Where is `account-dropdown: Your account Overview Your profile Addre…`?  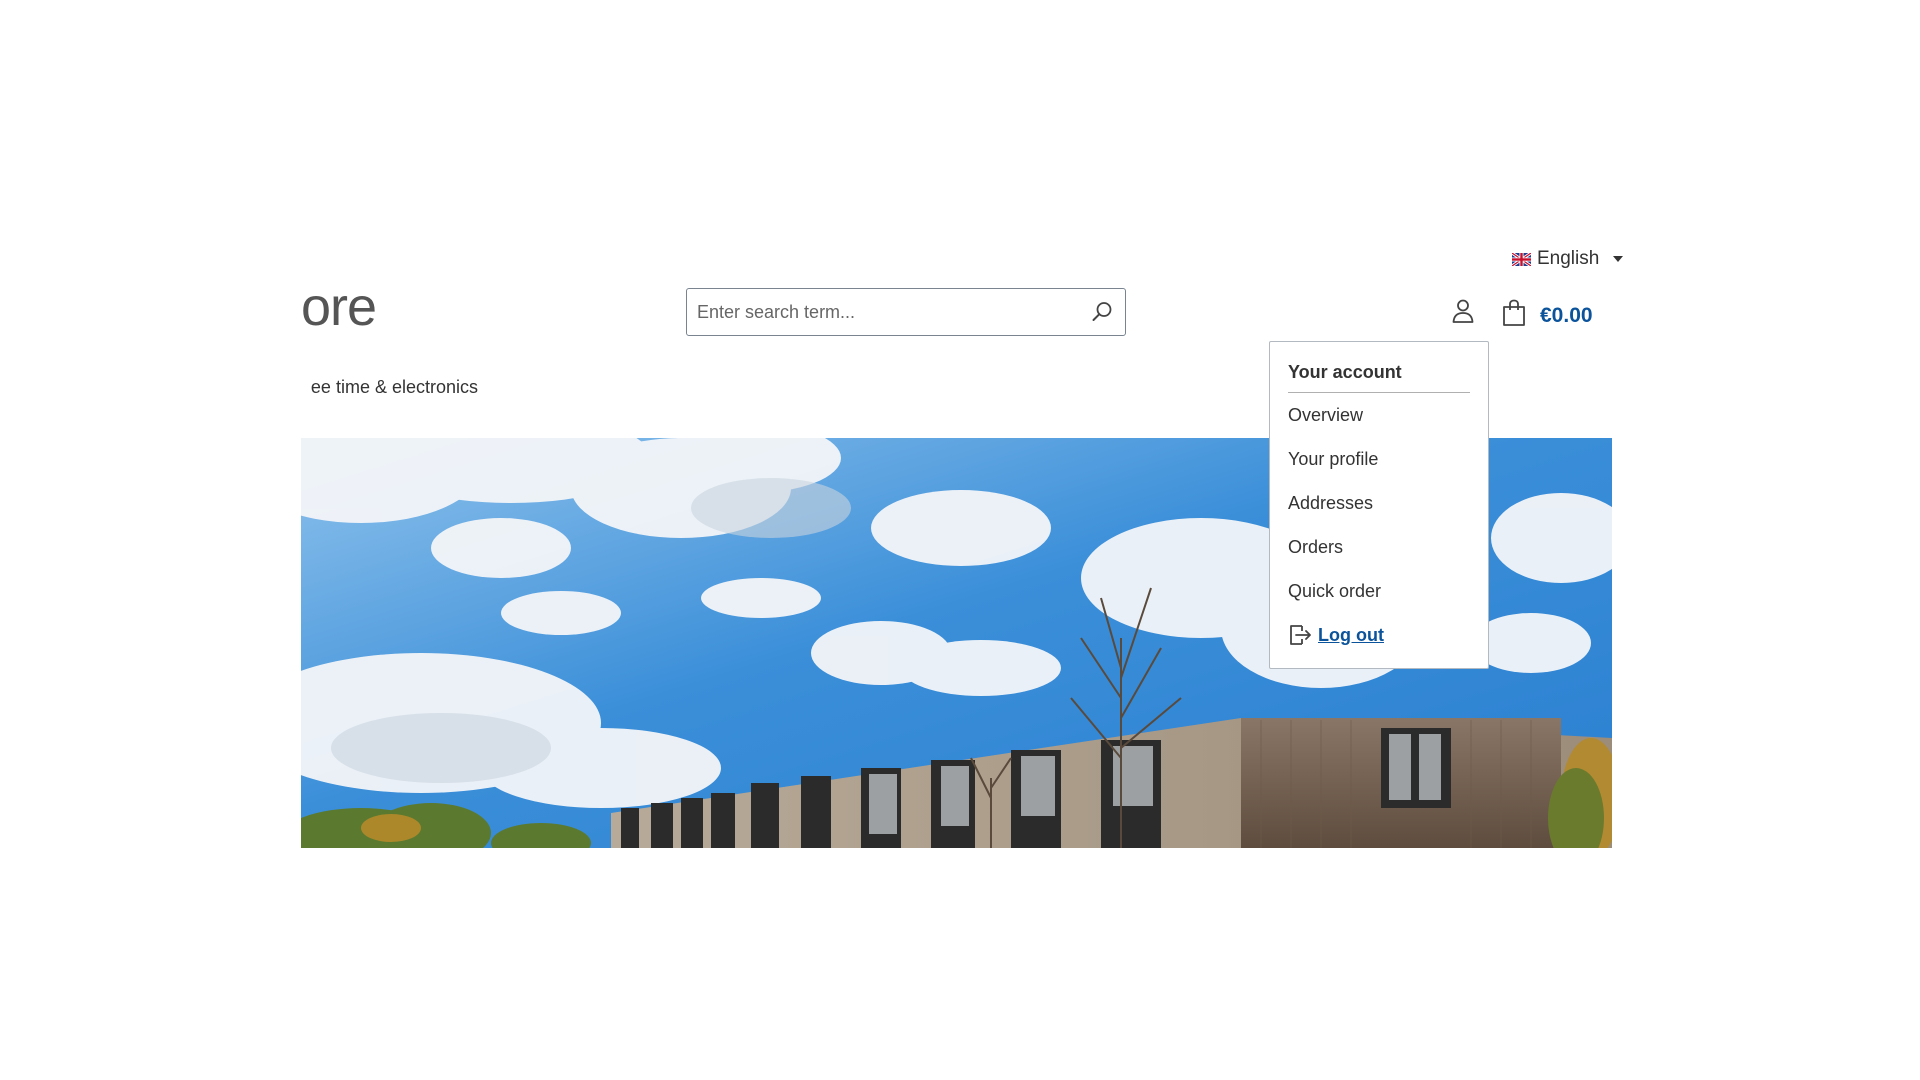
account-dropdown: Your account Overview Your profile Addre… is located at coordinates (1379, 505).